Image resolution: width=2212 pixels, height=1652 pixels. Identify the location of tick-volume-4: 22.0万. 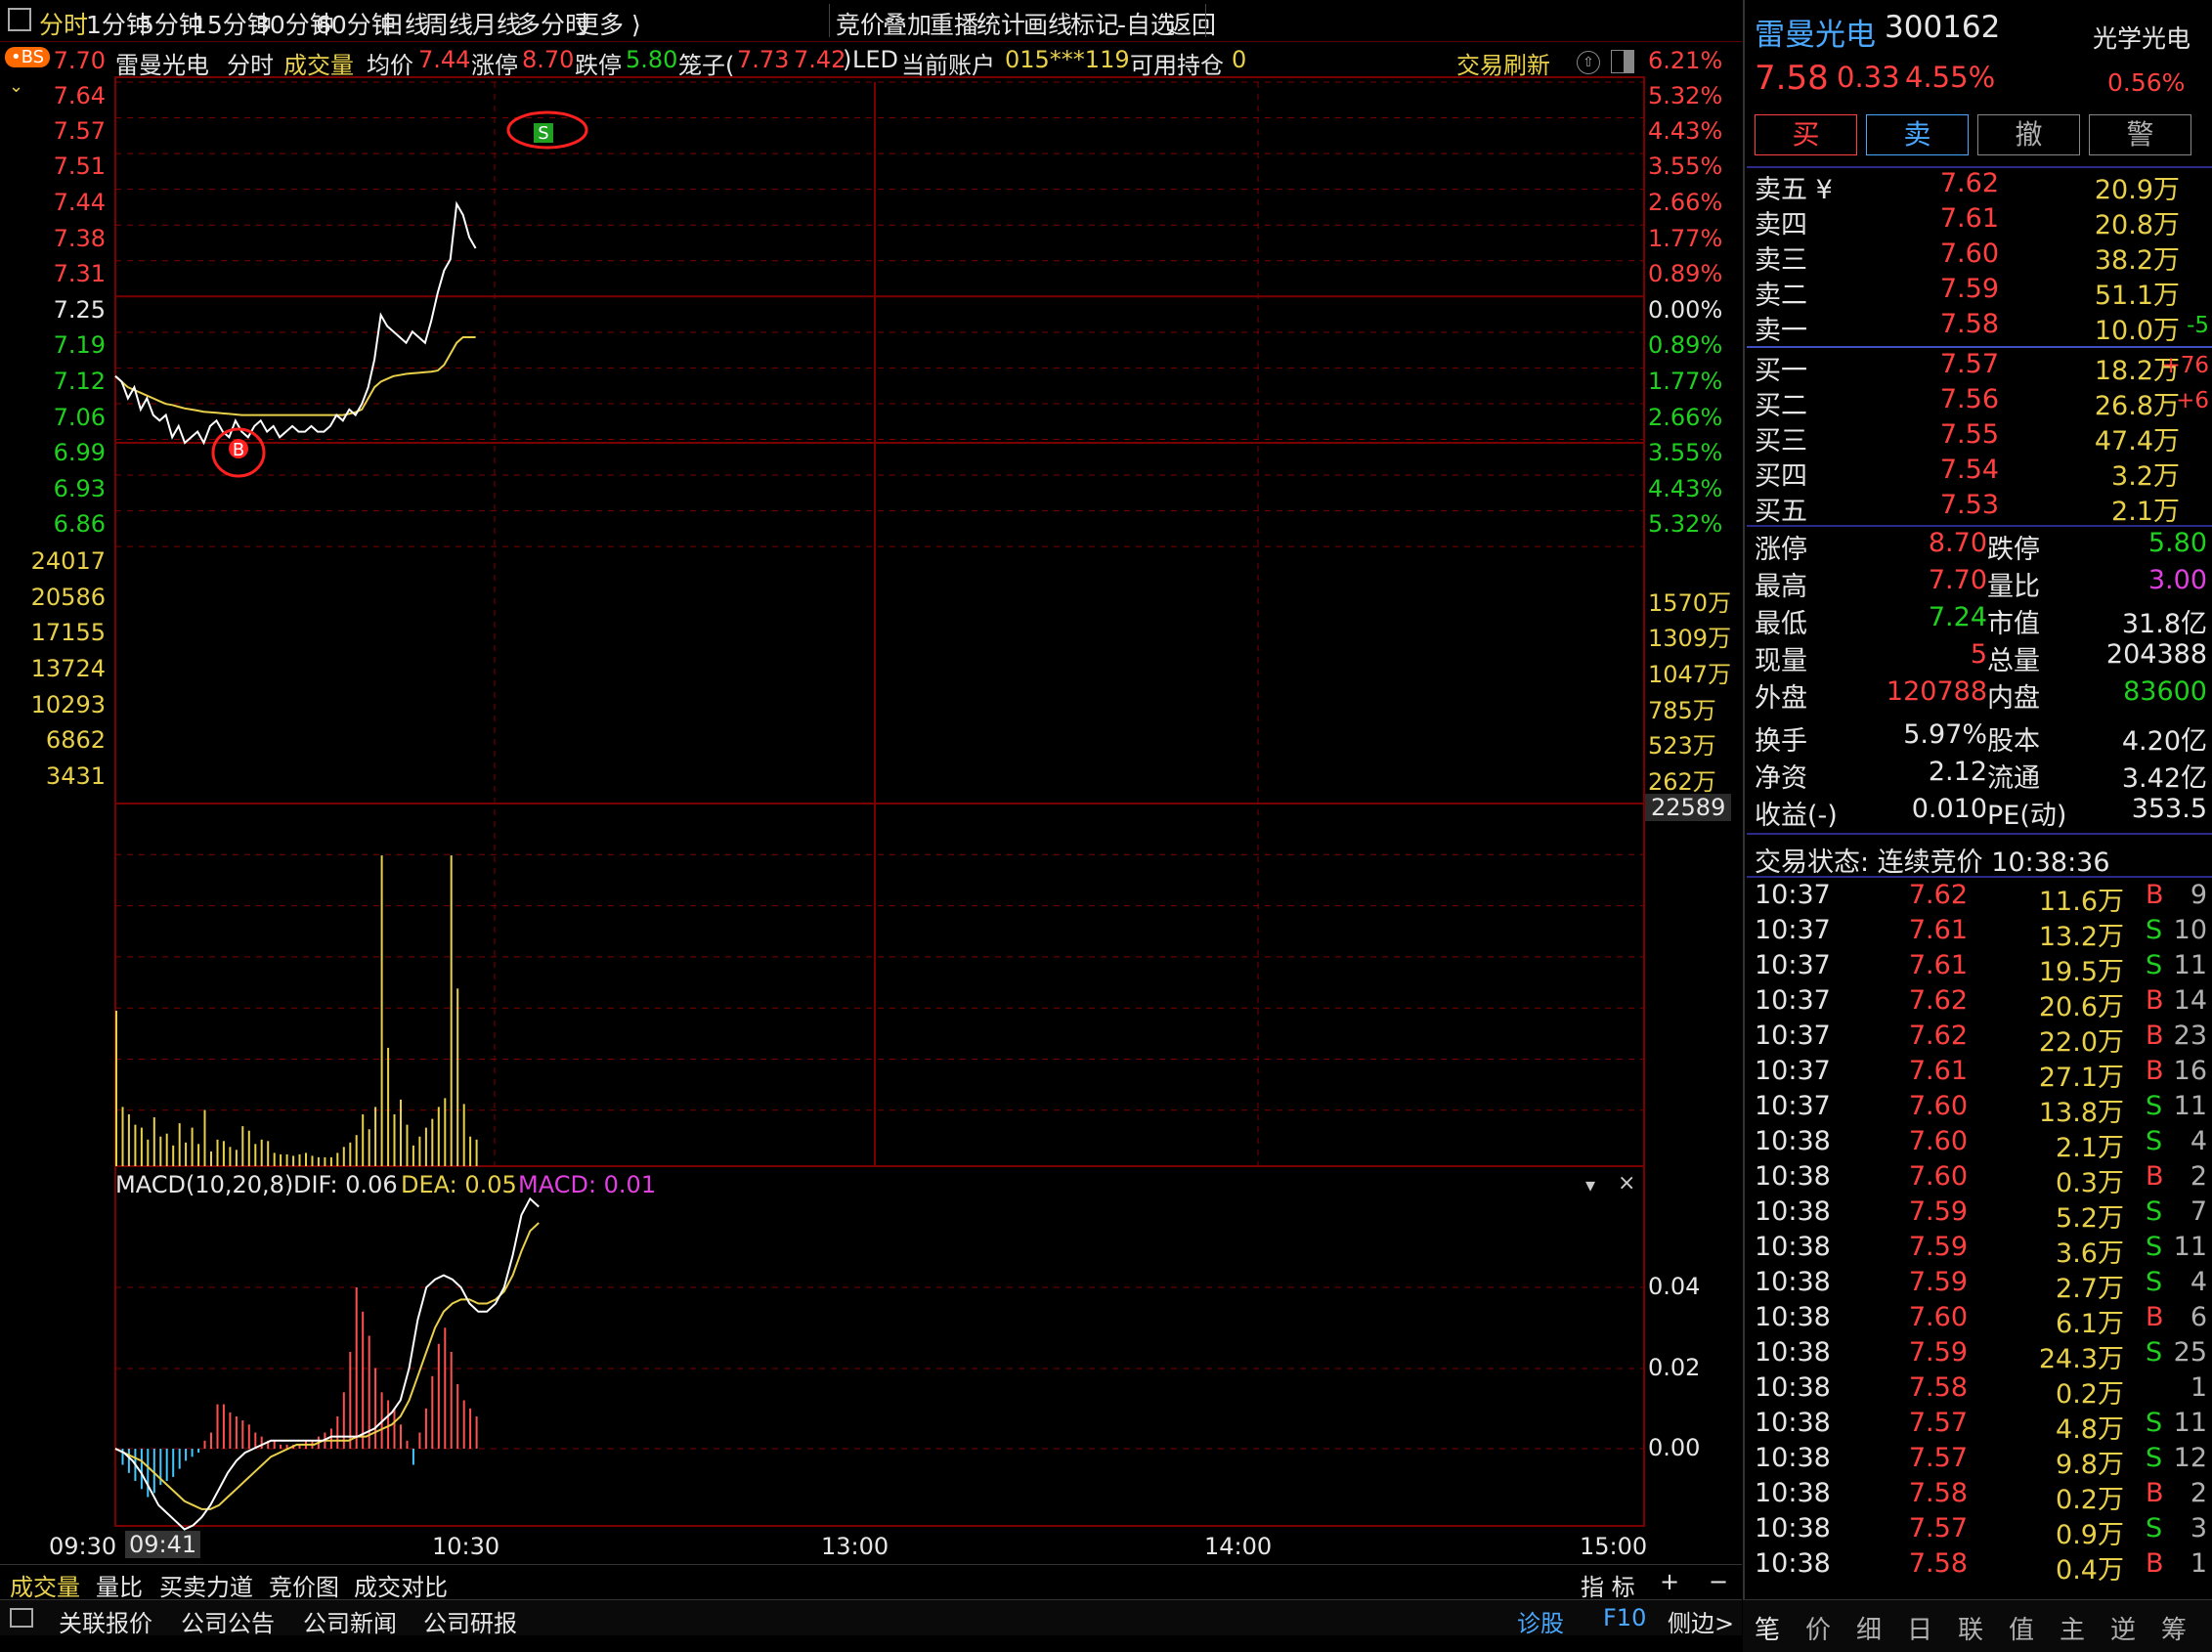
(2081, 1042).